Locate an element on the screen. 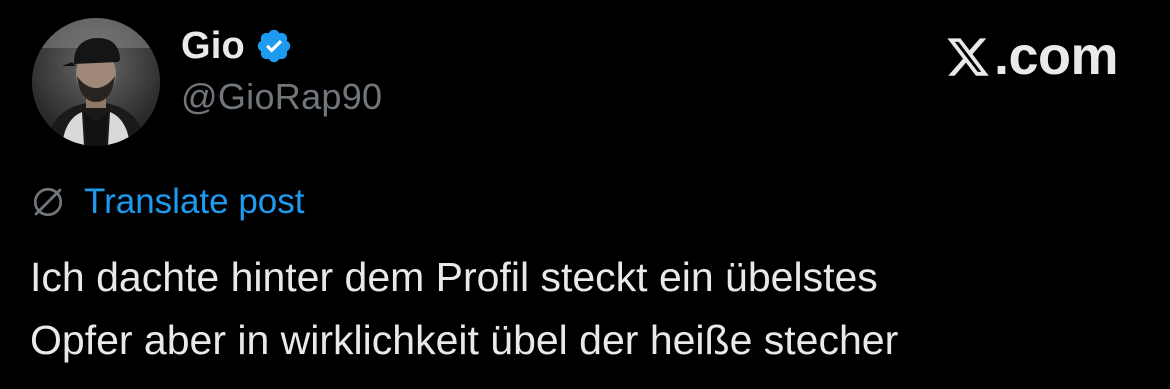 This screenshot has height=389, width=1170. brand-domain-text: .com is located at coordinates (1056, 56).